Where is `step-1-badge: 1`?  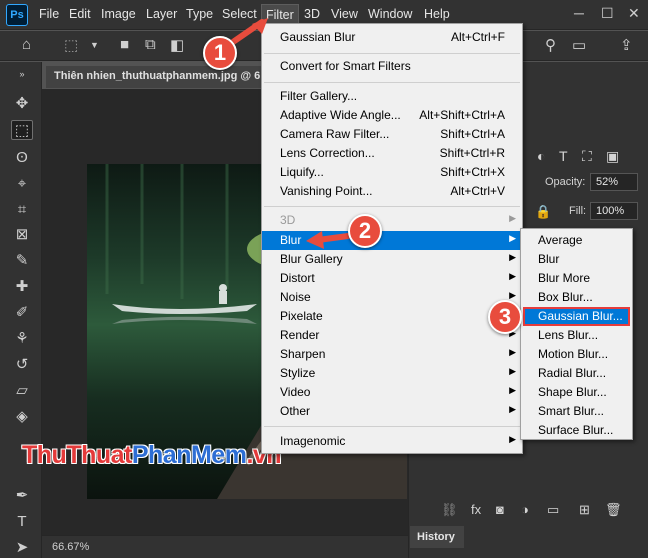
step-1-badge: 1 is located at coordinates (220, 53).